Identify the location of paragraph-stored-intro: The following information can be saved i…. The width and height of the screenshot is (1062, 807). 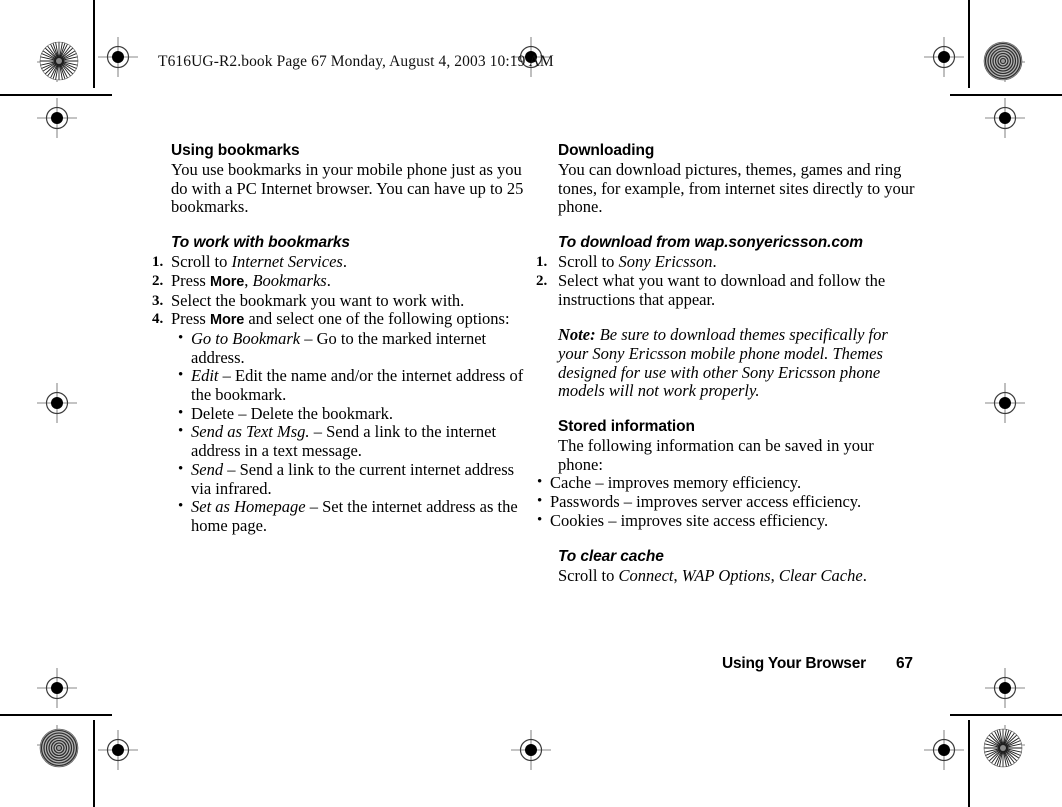
(716, 455).